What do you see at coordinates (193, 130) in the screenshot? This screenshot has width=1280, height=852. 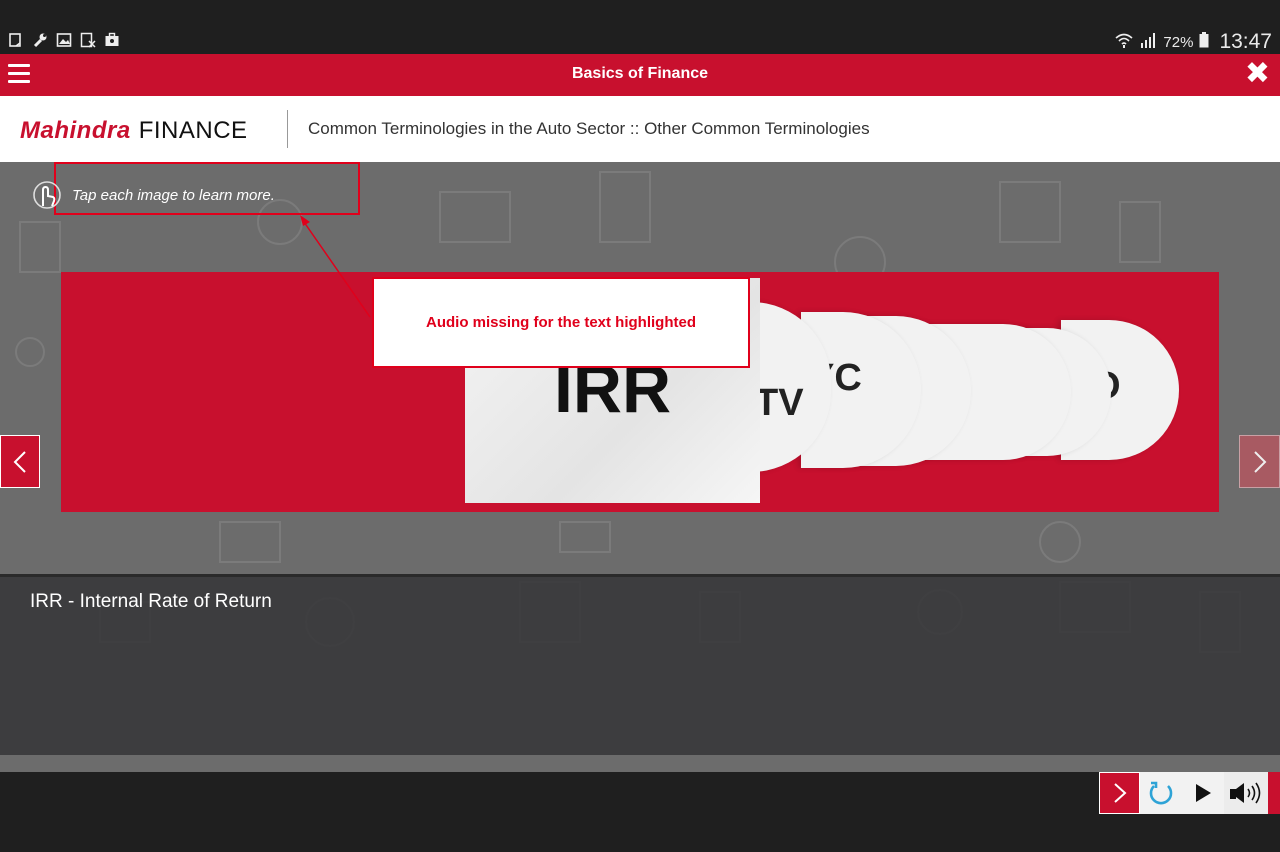 I see `logo-finance: FINANCE` at bounding box center [193, 130].